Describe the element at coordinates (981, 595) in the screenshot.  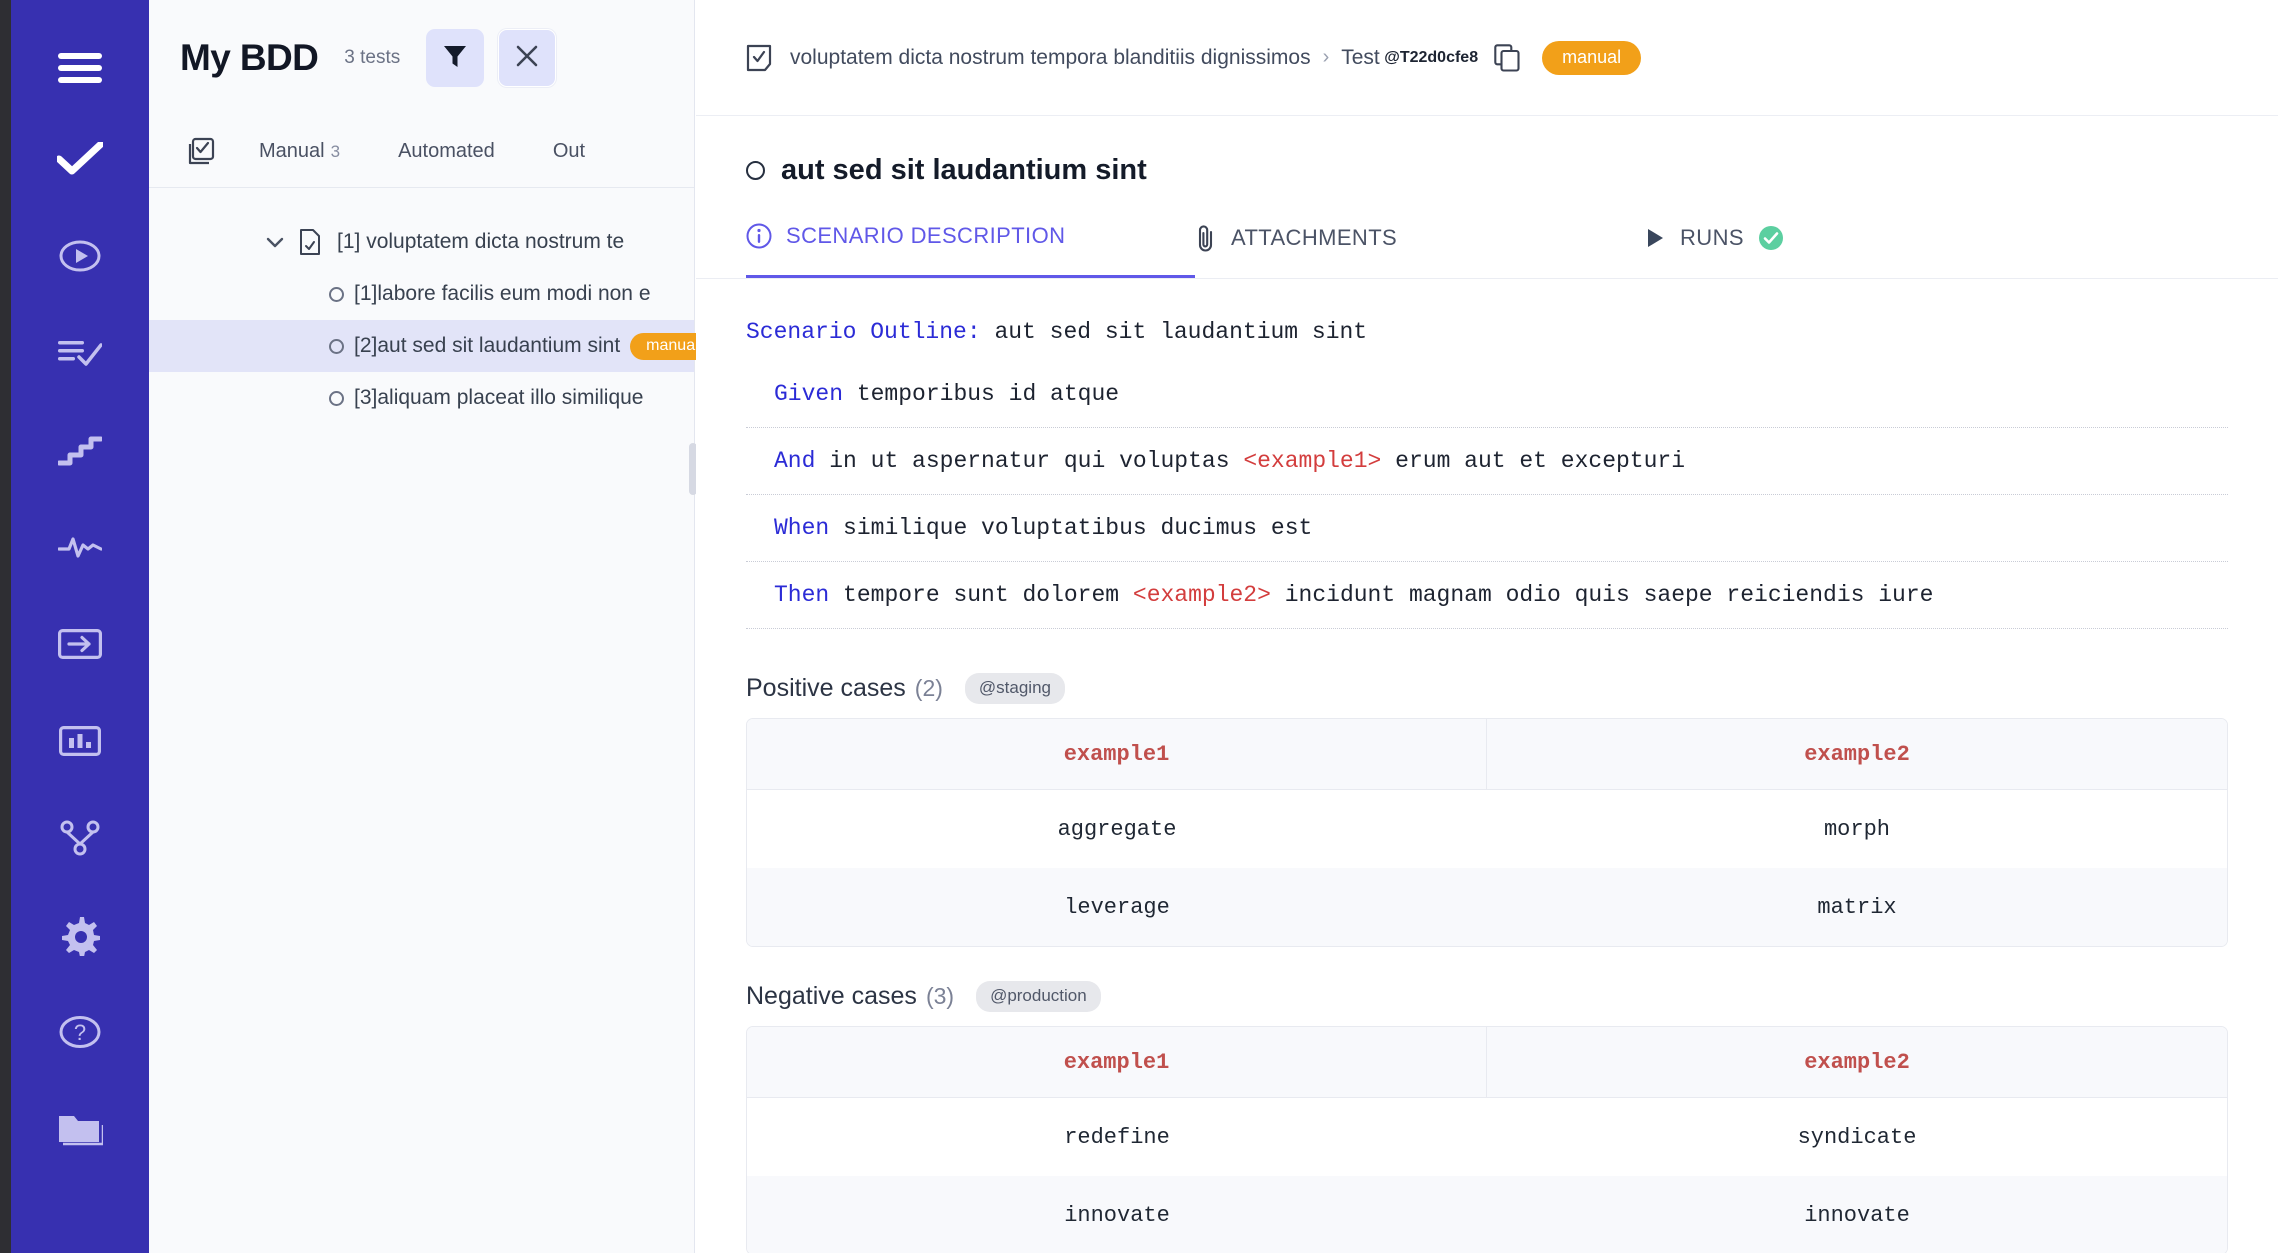
I see `step-text: tempore sunt dolorem` at that location.